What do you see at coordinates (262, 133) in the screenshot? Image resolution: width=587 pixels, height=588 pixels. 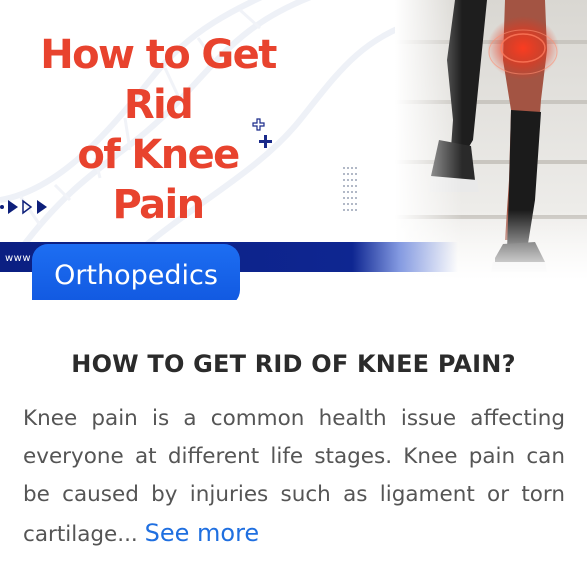 I see `plus-icon` at bounding box center [262, 133].